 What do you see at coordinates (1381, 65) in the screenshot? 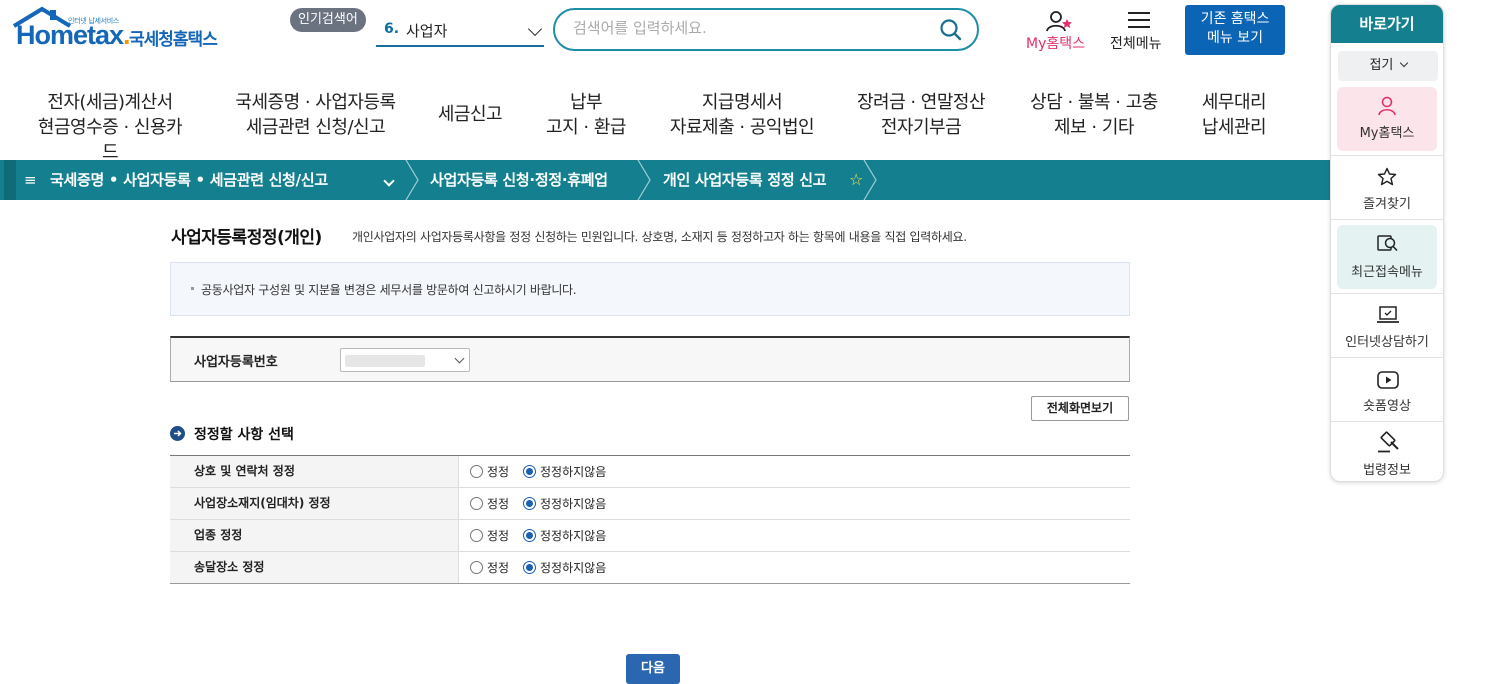
I see `fold-label: 접기` at bounding box center [1381, 65].